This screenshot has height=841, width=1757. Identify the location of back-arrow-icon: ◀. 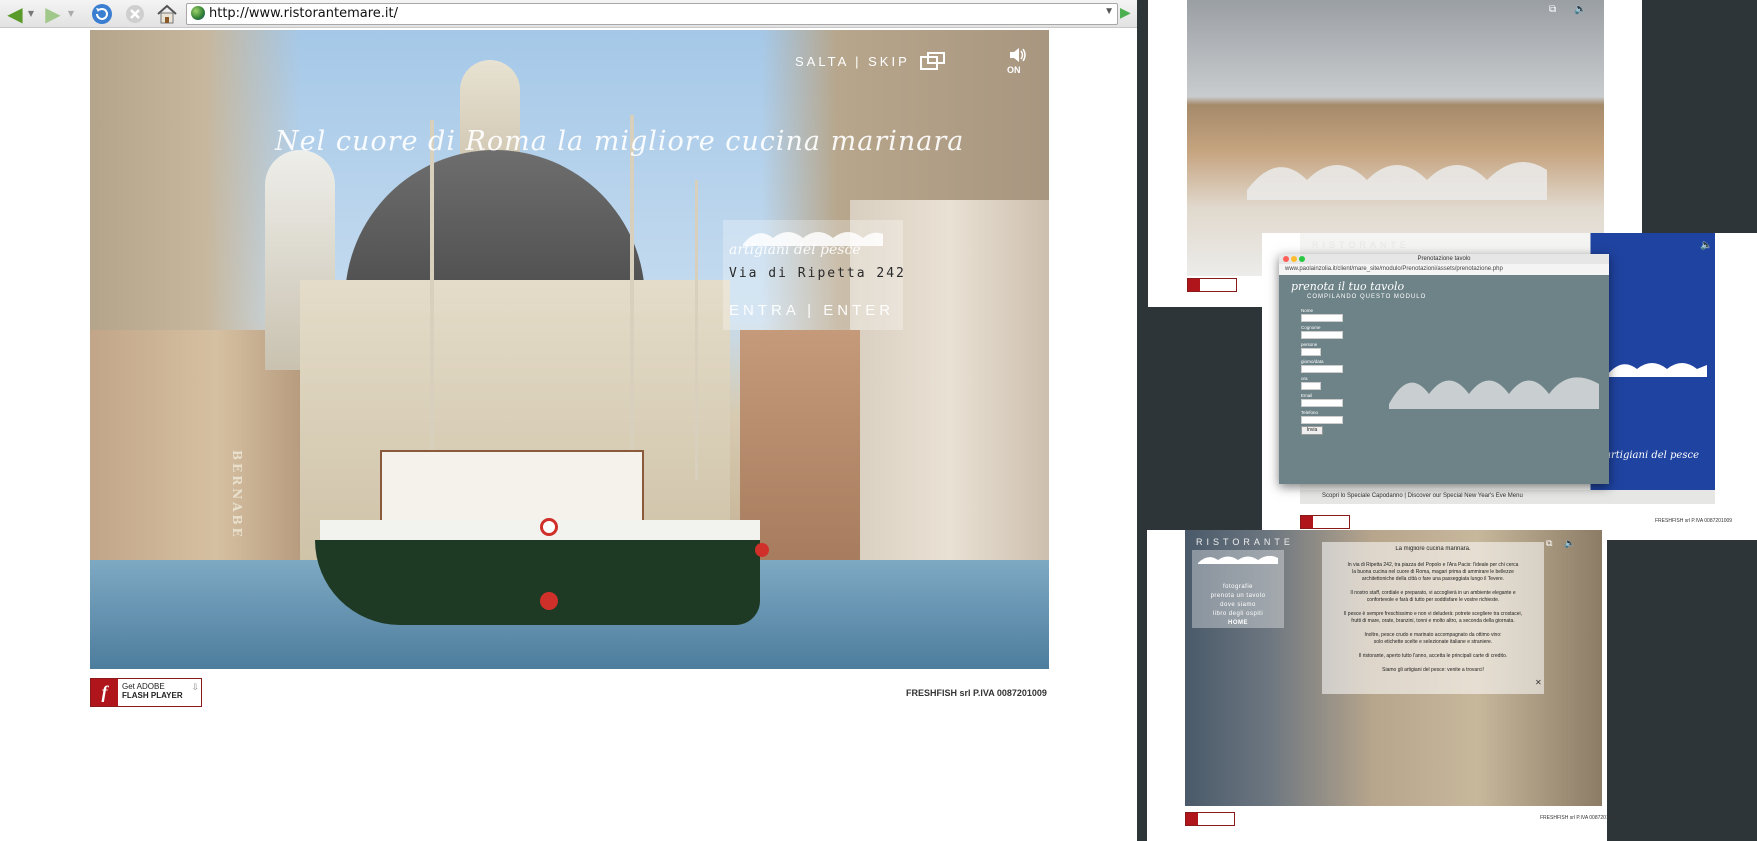
(15, 13).